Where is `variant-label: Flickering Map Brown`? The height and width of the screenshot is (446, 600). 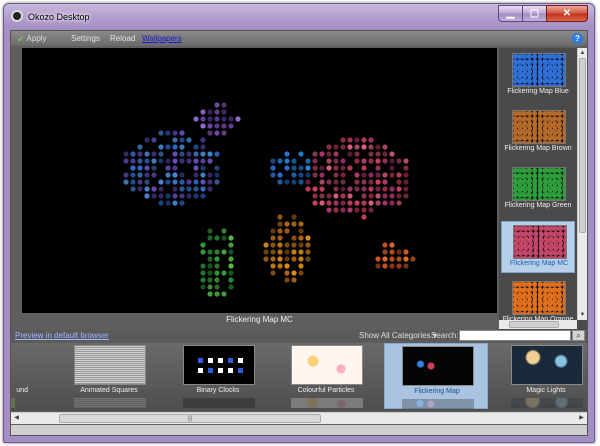
variant-label: Flickering Map Brown is located at coordinates (538, 148).